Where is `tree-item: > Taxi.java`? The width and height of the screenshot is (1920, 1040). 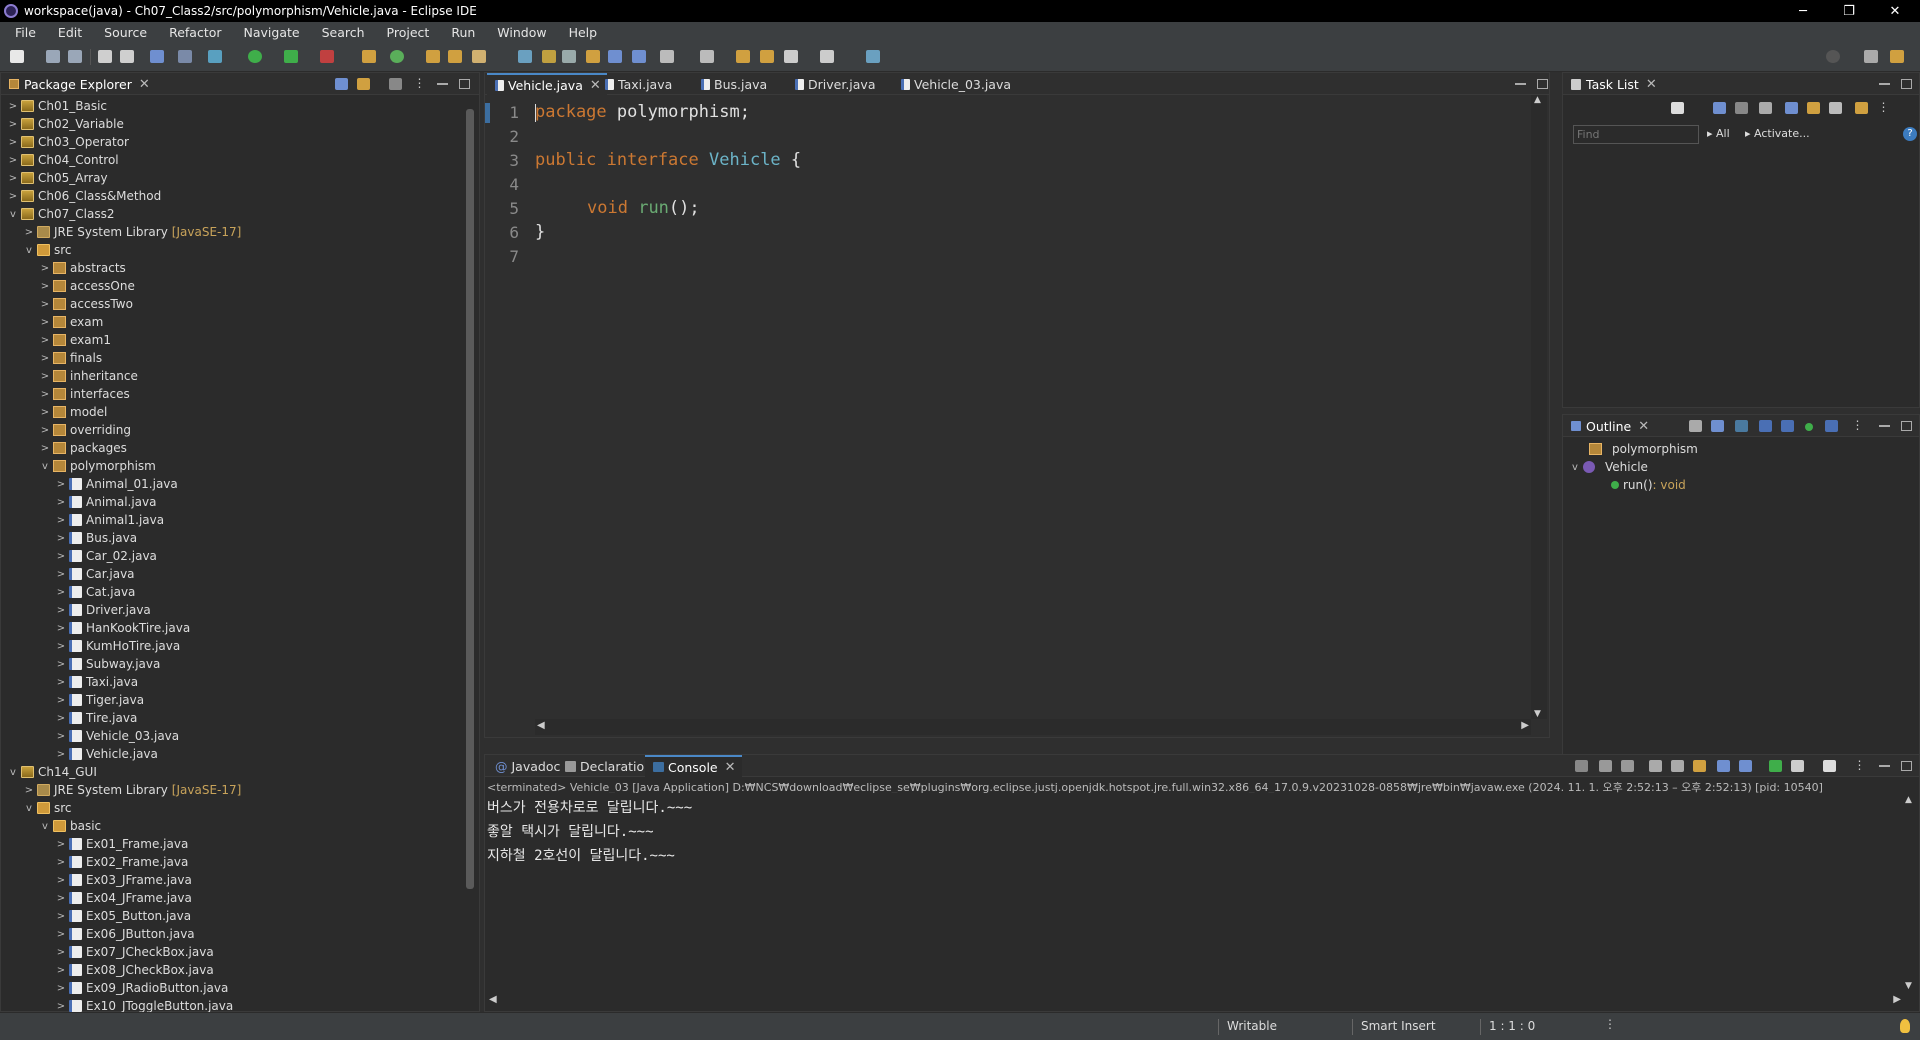 tree-item: > Taxi.java is located at coordinates (96, 682).